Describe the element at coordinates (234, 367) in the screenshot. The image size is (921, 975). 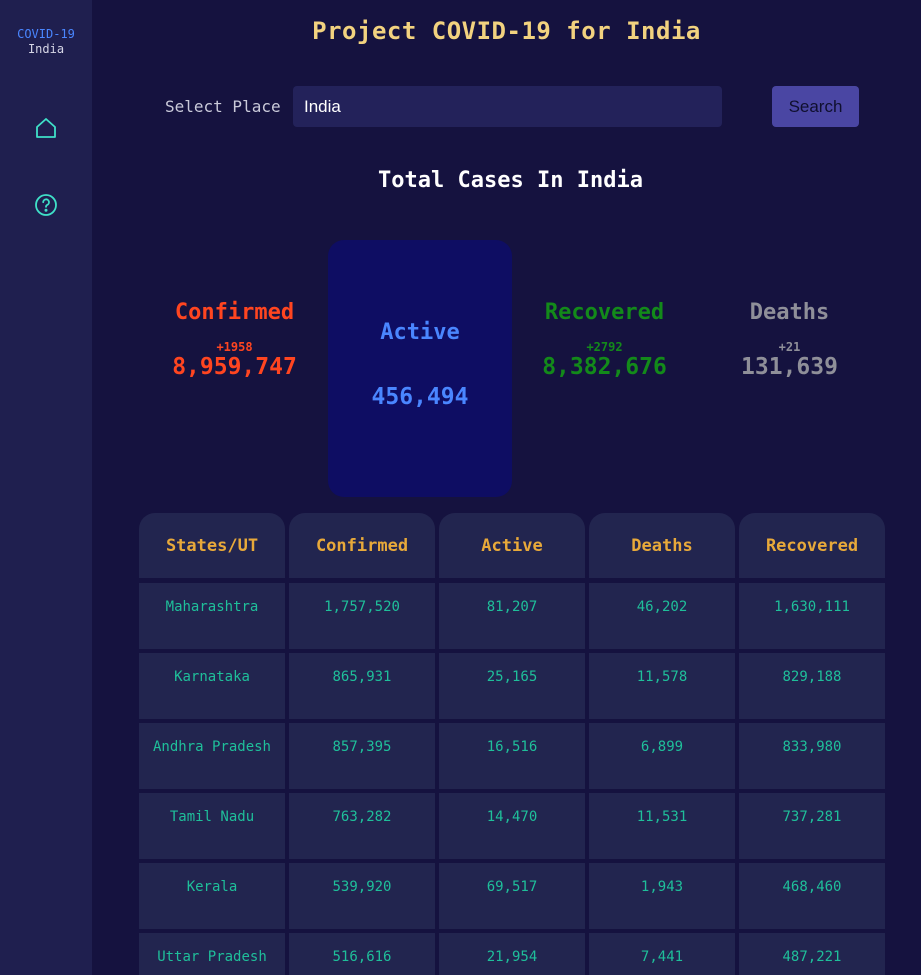
I see `confirmed-value: 8,959,747` at that location.